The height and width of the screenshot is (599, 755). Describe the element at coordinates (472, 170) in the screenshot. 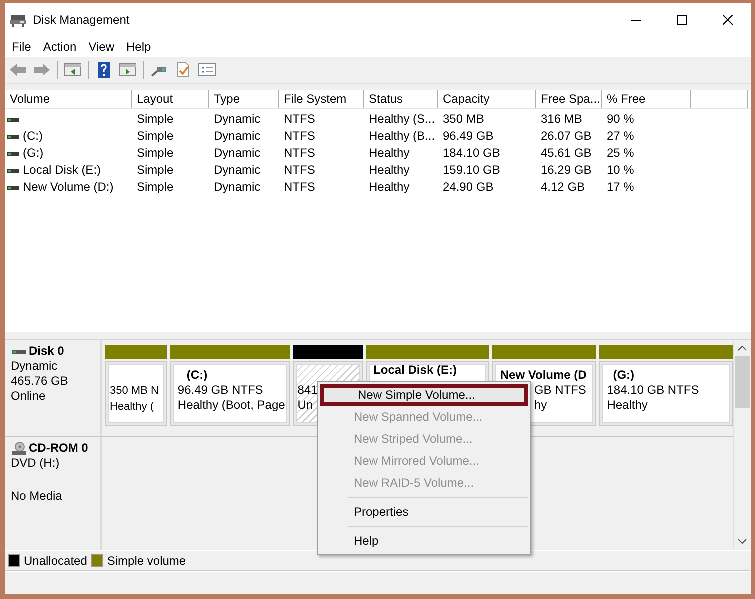

I see `table-cell-text: 159.10 GB` at that location.